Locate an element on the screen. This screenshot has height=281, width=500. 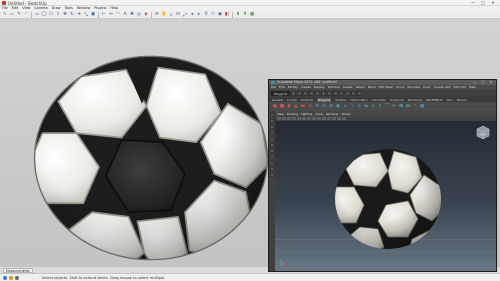
panel-menu-renderer: Renderer is located at coordinates (332, 114).